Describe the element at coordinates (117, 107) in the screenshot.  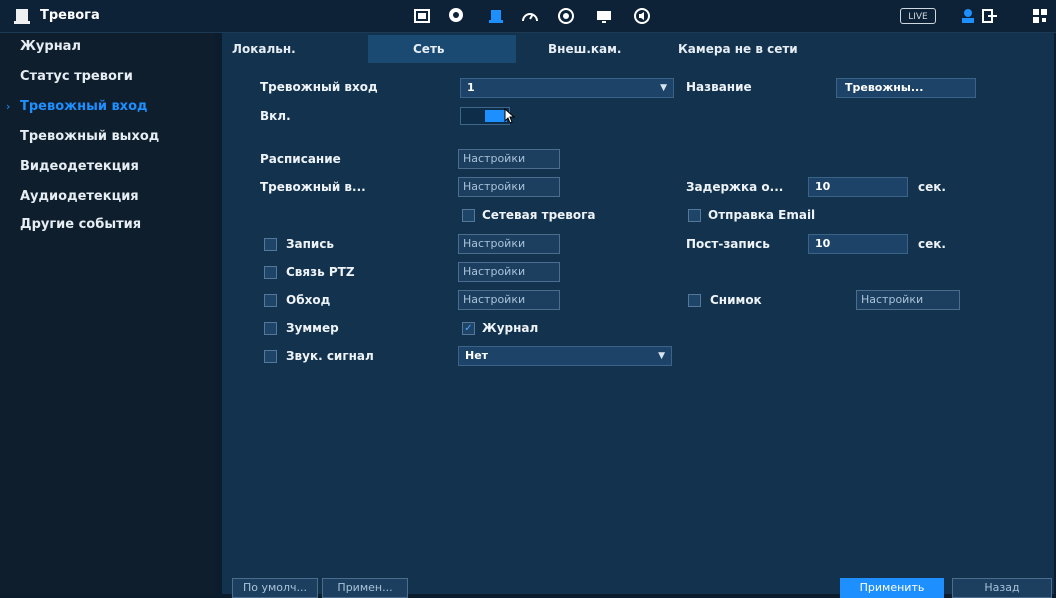
I see `sidebar-item-alarm-input: Тревожный вход` at that location.